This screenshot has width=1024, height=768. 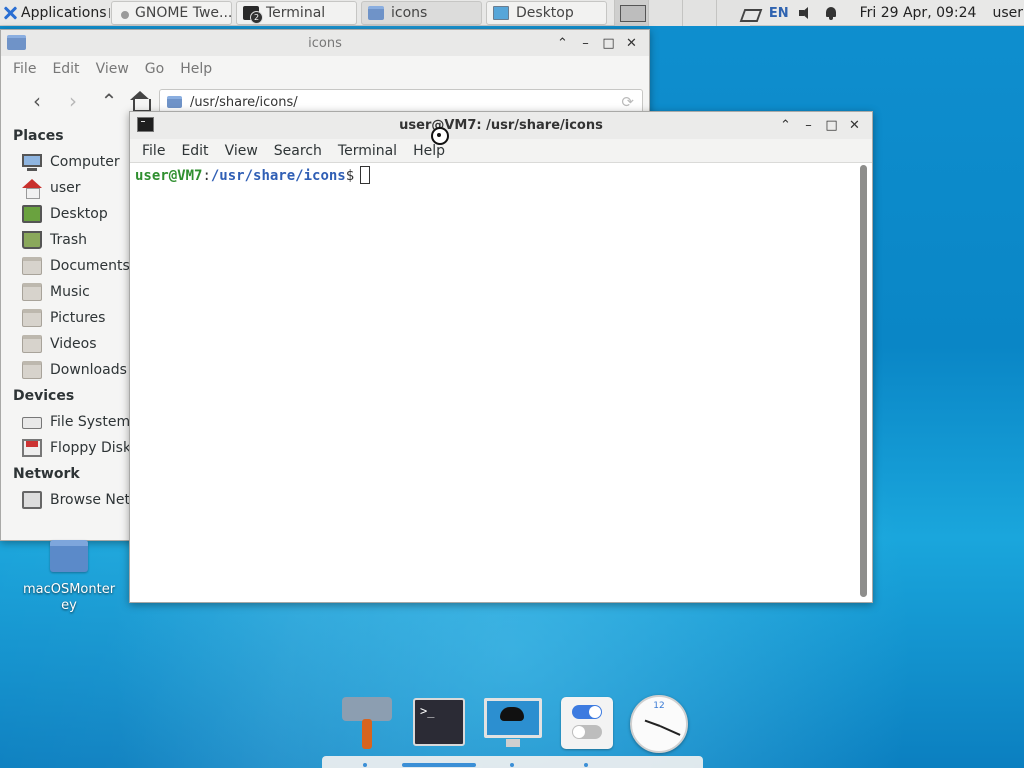 What do you see at coordinates (588, 723) in the screenshot?
I see `dock-settings` at bounding box center [588, 723].